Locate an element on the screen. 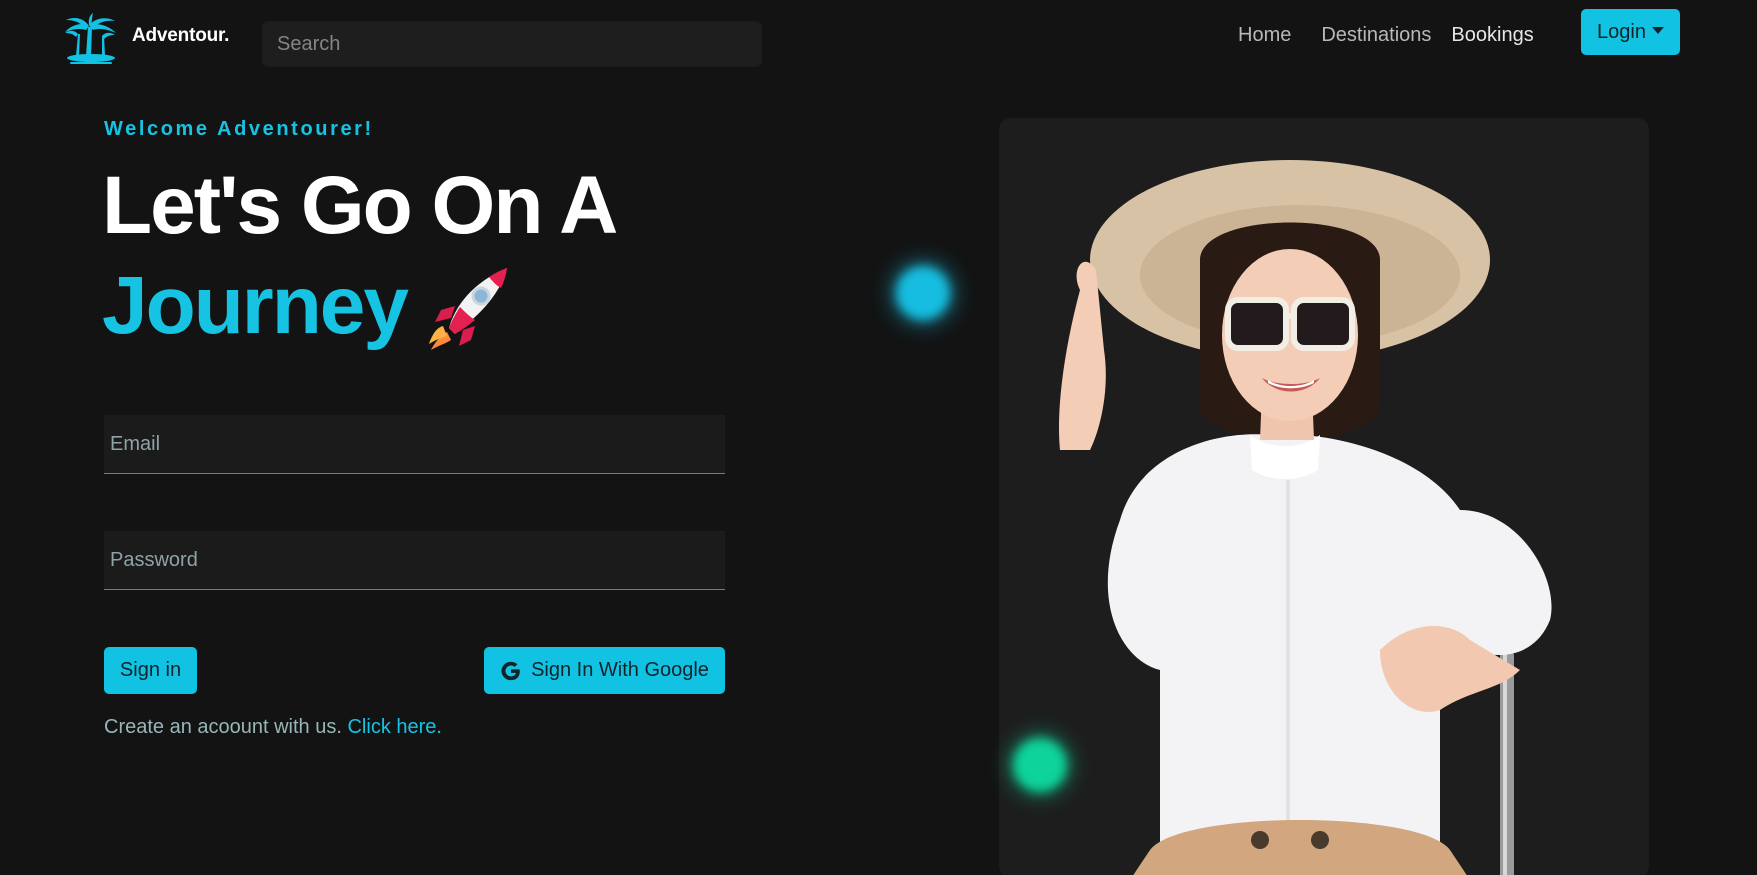  password-field is located at coordinates (414, 560).